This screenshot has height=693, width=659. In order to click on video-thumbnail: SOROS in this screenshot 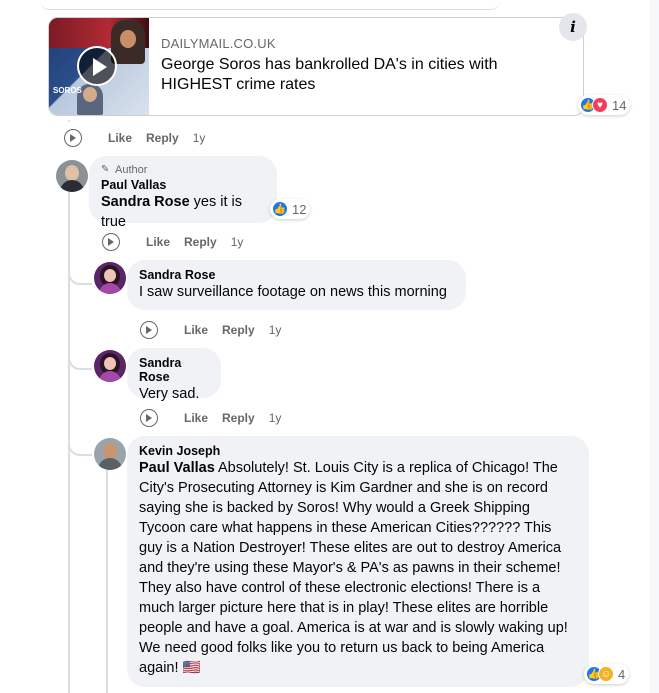, I will do `click(99, 66)`.